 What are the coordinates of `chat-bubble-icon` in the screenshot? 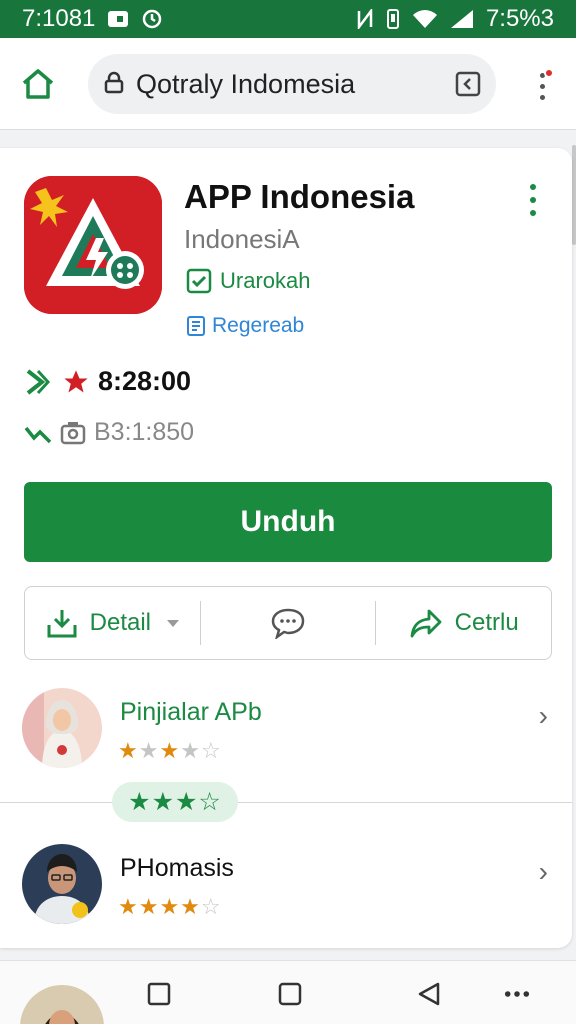 It's located at (288, 623).